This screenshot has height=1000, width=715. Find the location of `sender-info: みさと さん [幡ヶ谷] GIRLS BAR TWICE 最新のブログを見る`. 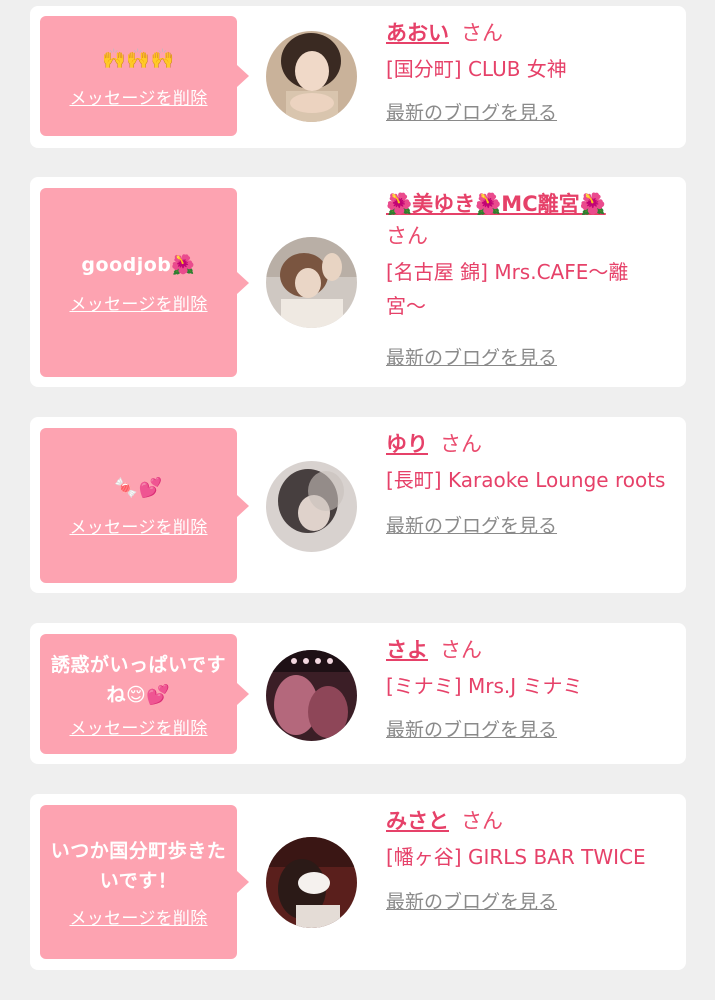

sender-info: みさと さん [幡ヶ谷] GIRLS BAR TWICE 最新のブログを見る is located at coordinates (526, 861).